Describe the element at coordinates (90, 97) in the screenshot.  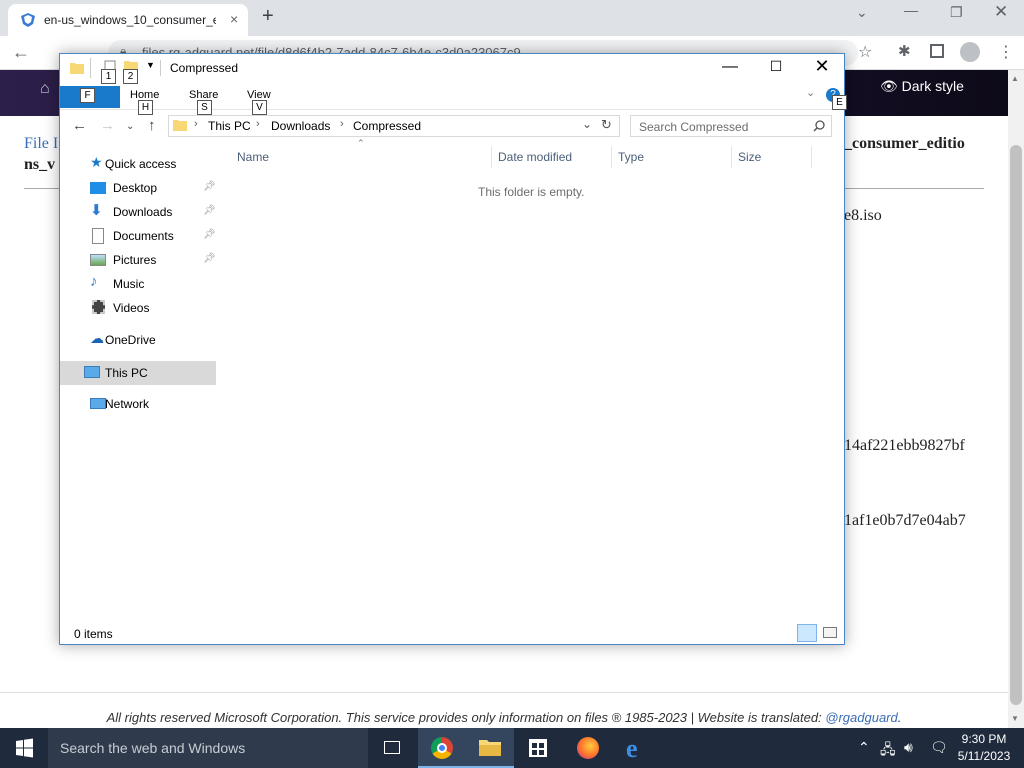
I see `file-tab: F` at that location.